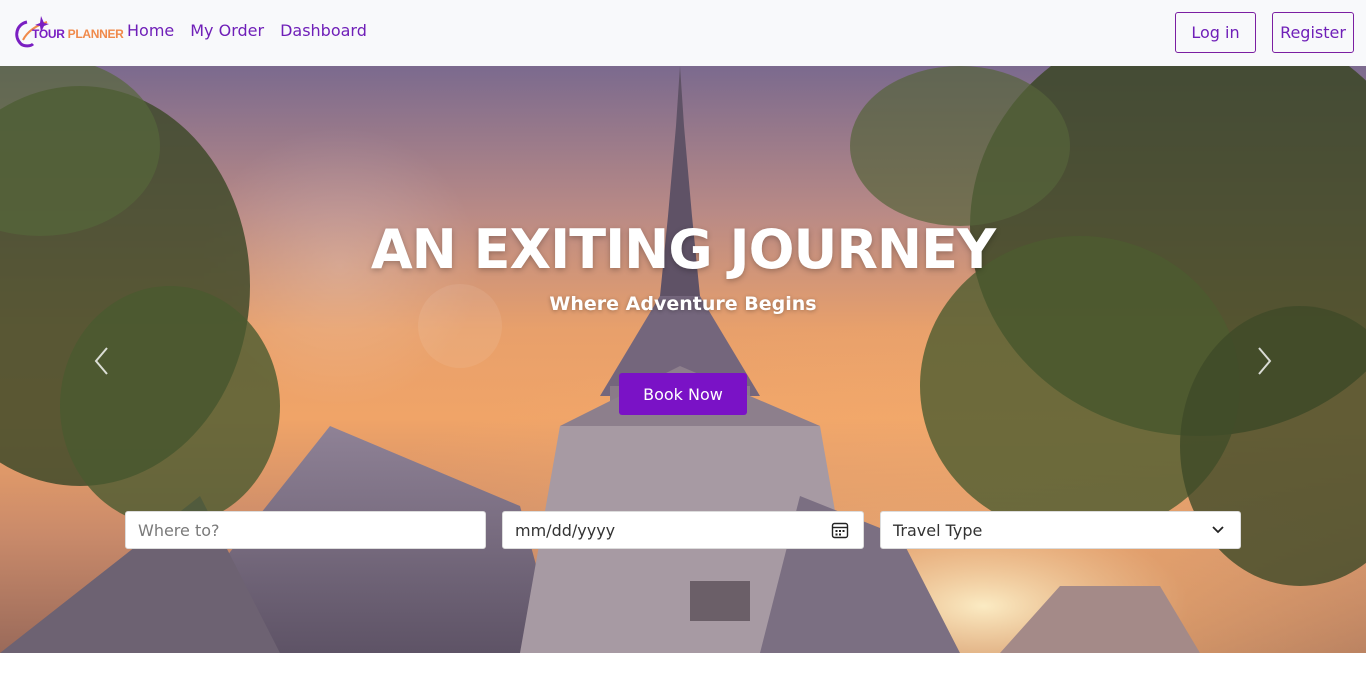 The width and height of the screenshot is (1366, 695). Describe the element at coordinates (683, 394) in the screenshot. I see `book-now-button: Book Now` at that location.